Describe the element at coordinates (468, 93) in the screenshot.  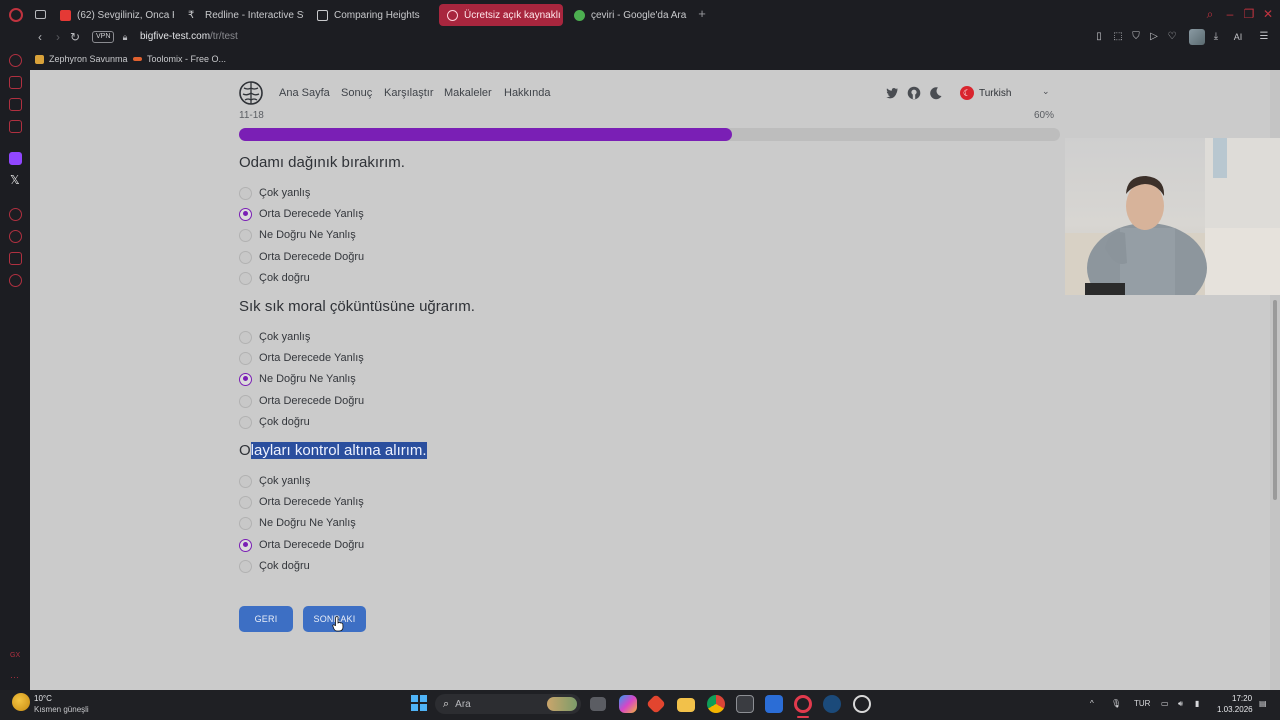
I see `nav-articles: Makaleler` at that location.